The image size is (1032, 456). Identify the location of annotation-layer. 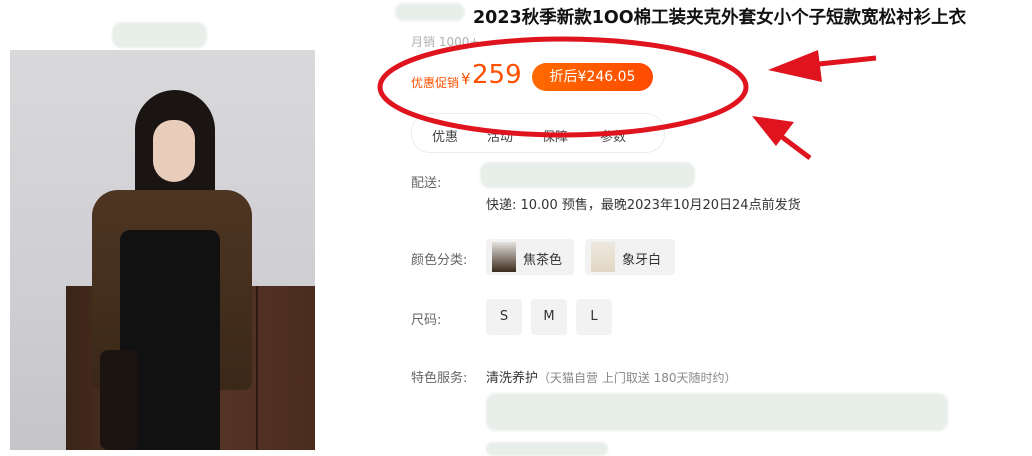
(627, 98).